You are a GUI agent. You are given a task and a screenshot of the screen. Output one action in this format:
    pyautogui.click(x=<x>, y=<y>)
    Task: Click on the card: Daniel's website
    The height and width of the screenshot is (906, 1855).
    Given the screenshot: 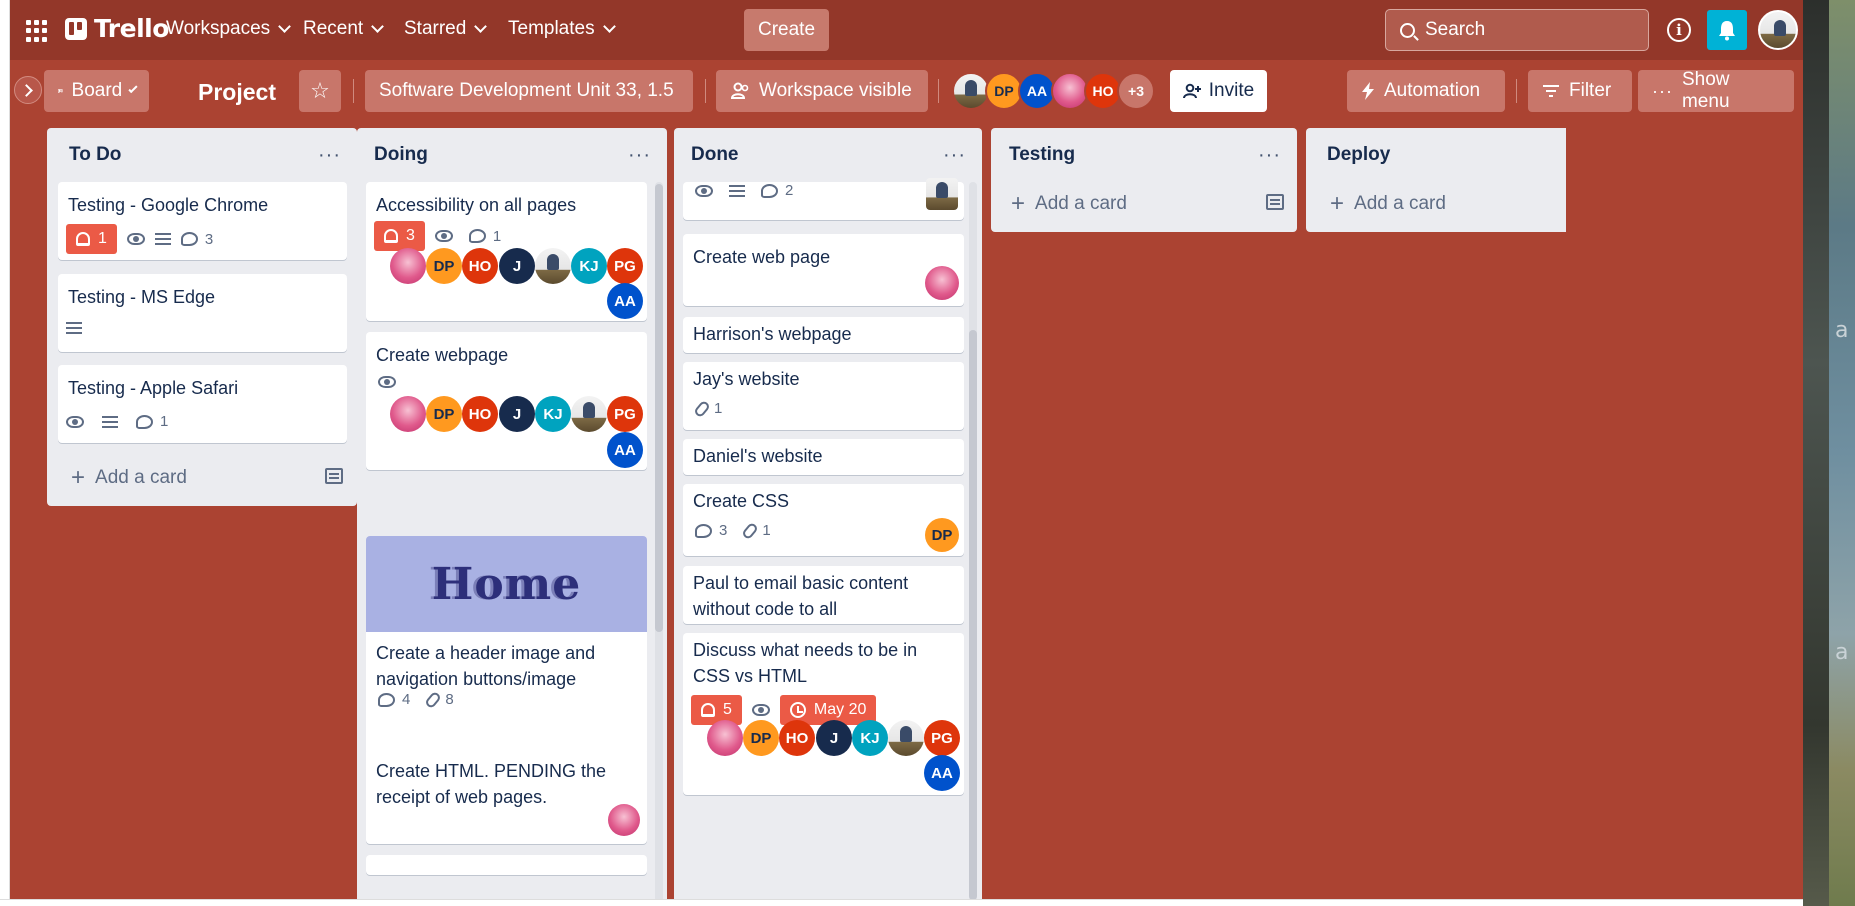 What is the action you would take?
    pyautogui.click(x=823, y=457)
    